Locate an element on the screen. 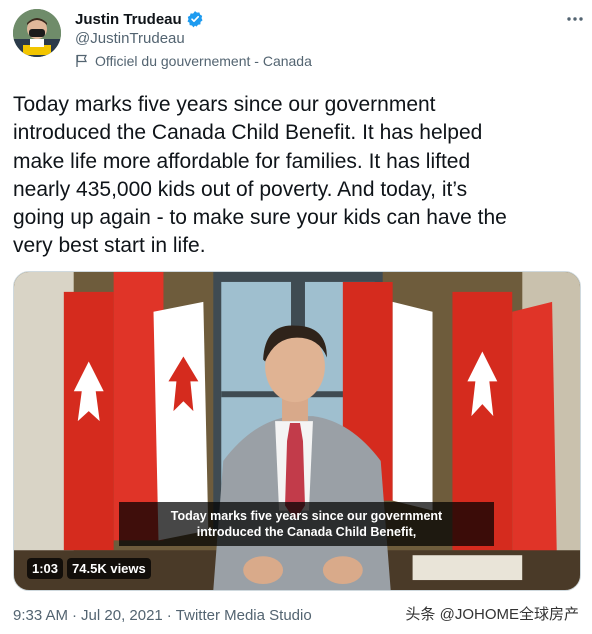 This screenshot has width=592, height=634. government-flag-icon is located at coordinates (82, 61).